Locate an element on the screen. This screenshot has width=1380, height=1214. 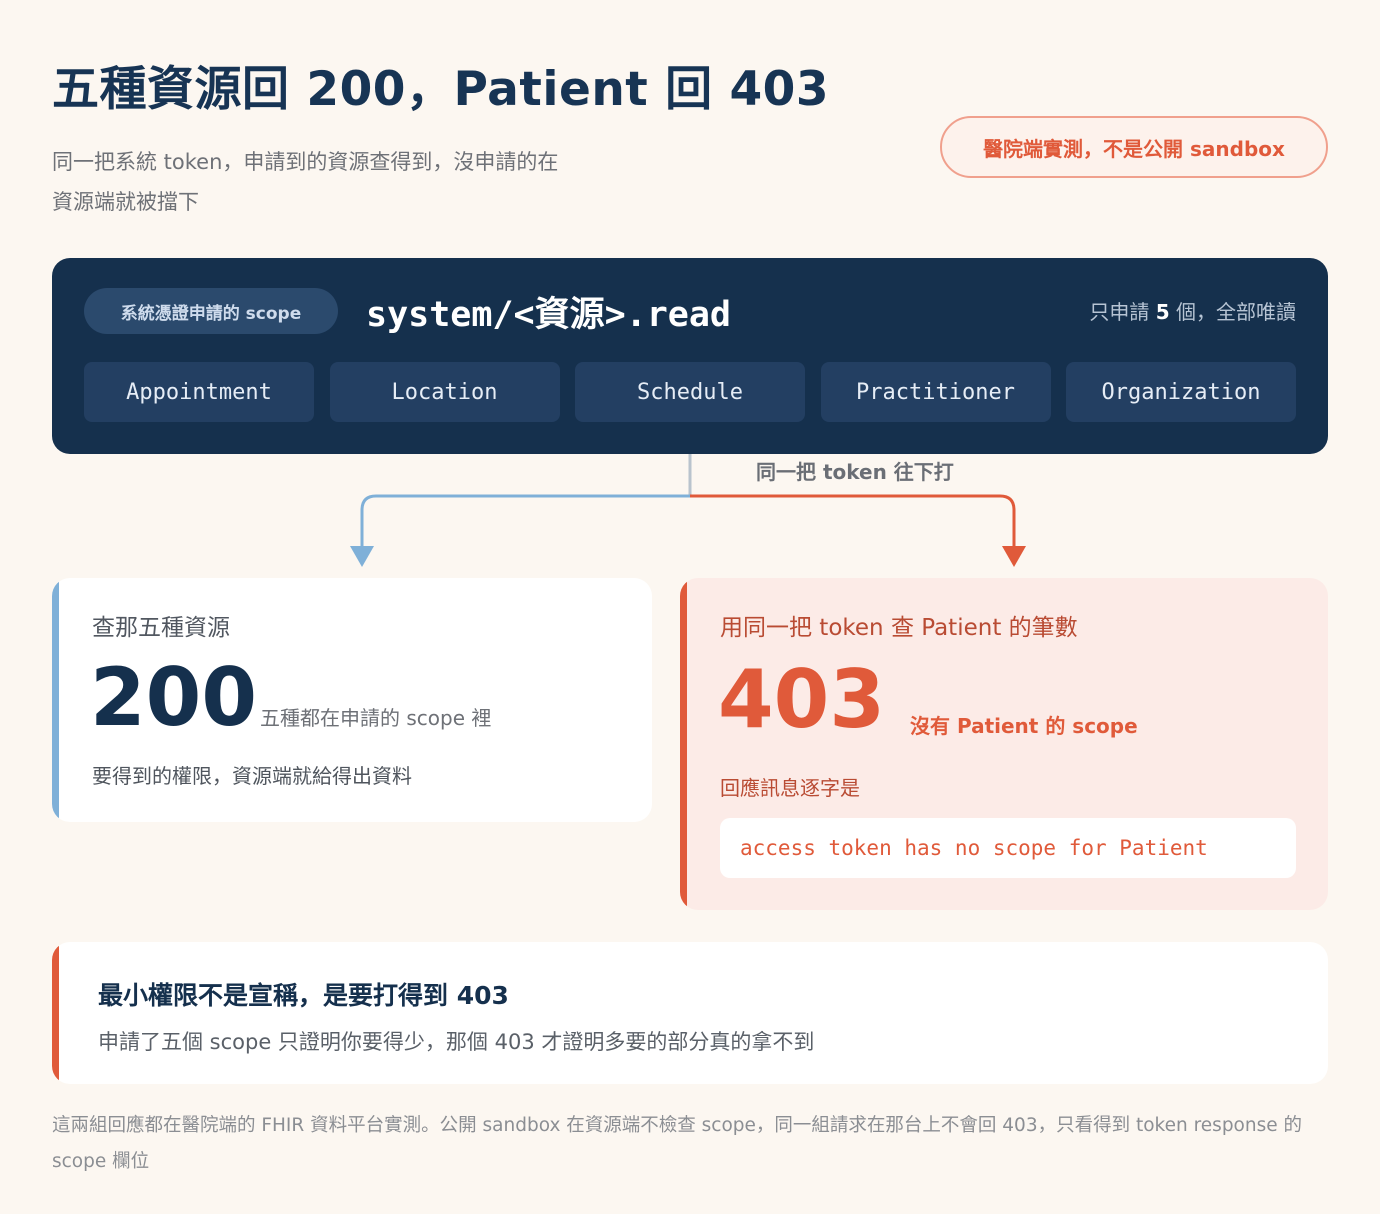
deny-card-footer: 回應訊息逐字是 is located at coordinates (790, 788).